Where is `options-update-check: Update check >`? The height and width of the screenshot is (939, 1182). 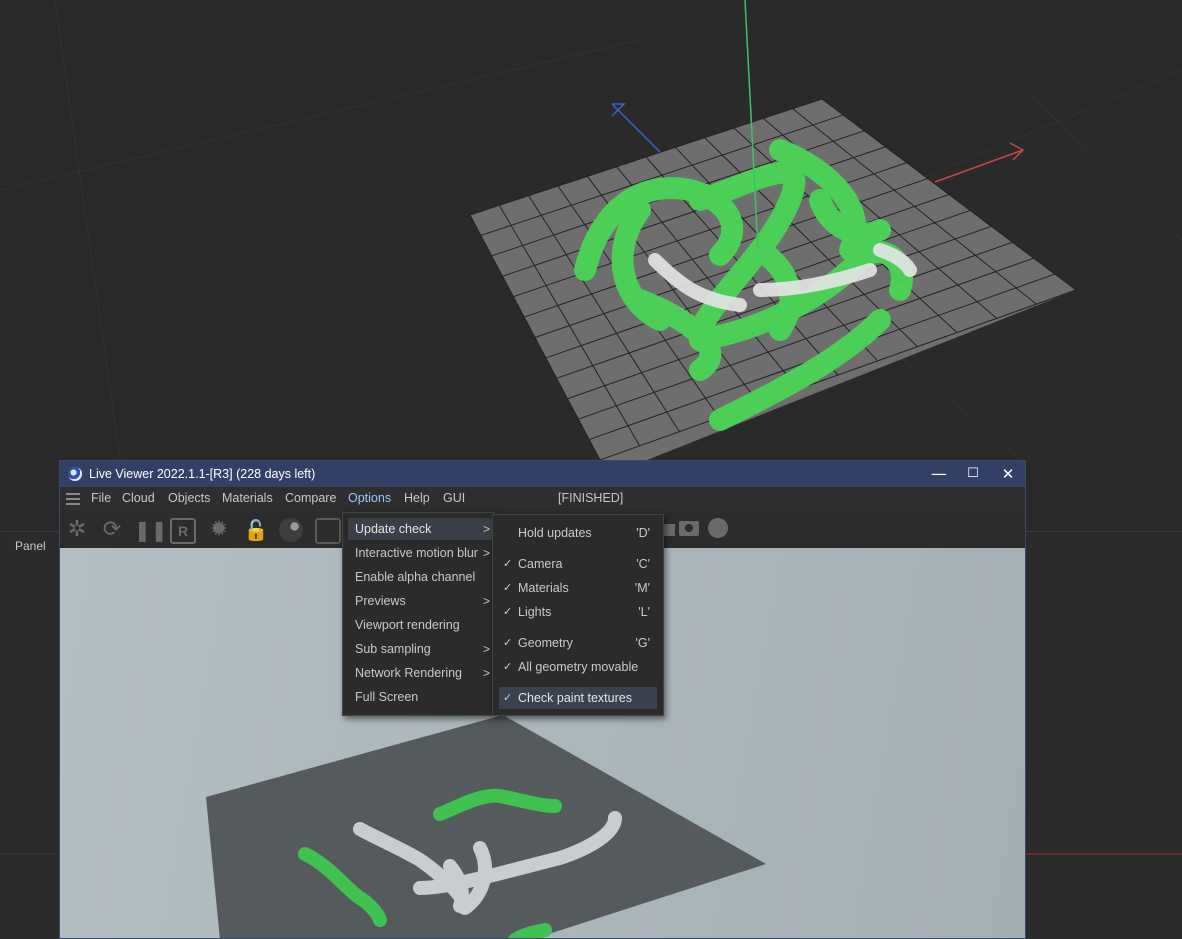 options-update-check: Update check > is located at coordinates (421, 529).